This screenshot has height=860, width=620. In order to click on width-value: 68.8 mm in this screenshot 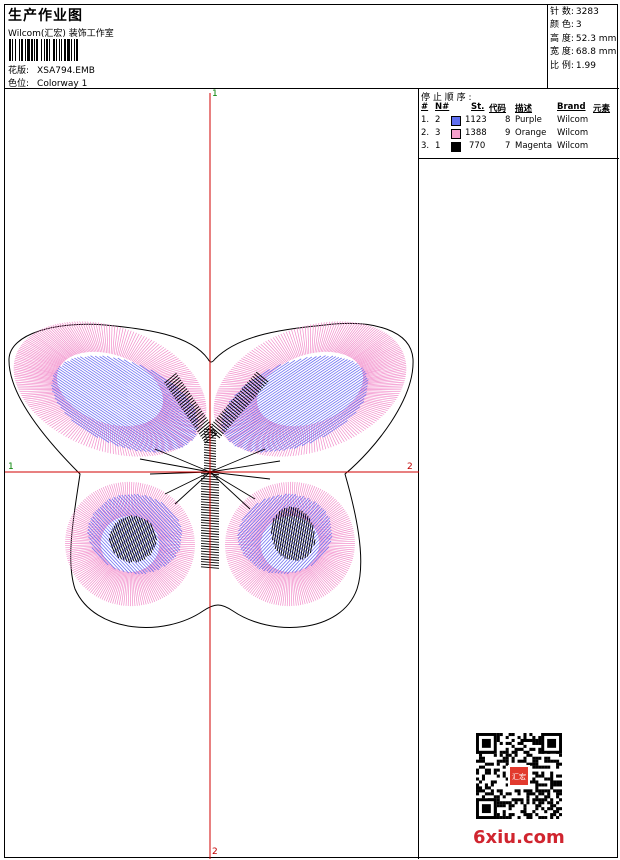, I will do `click(596, 52)`.